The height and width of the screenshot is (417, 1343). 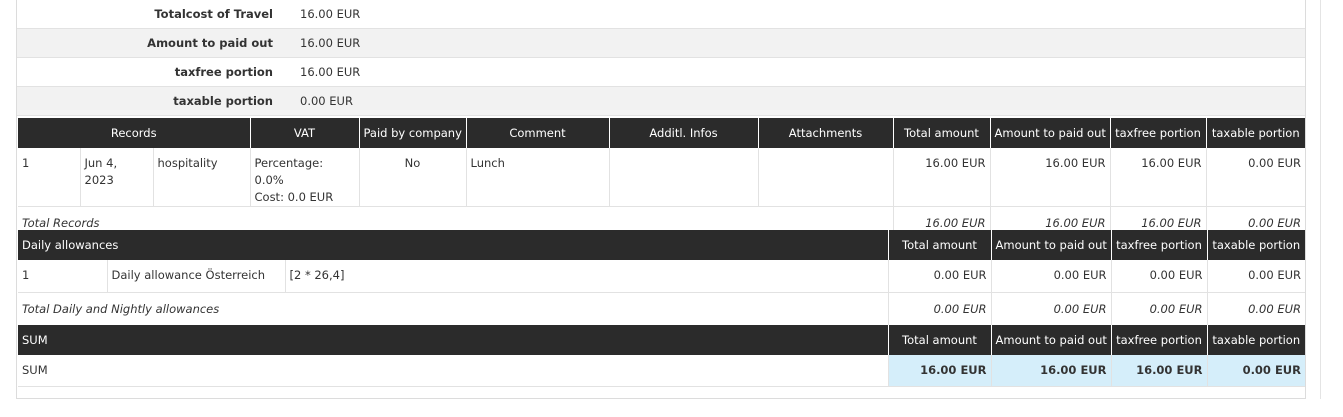 I want to click on summary-row-taxable: taxable portion 0.00 EUR, so click(x=661, y=101).